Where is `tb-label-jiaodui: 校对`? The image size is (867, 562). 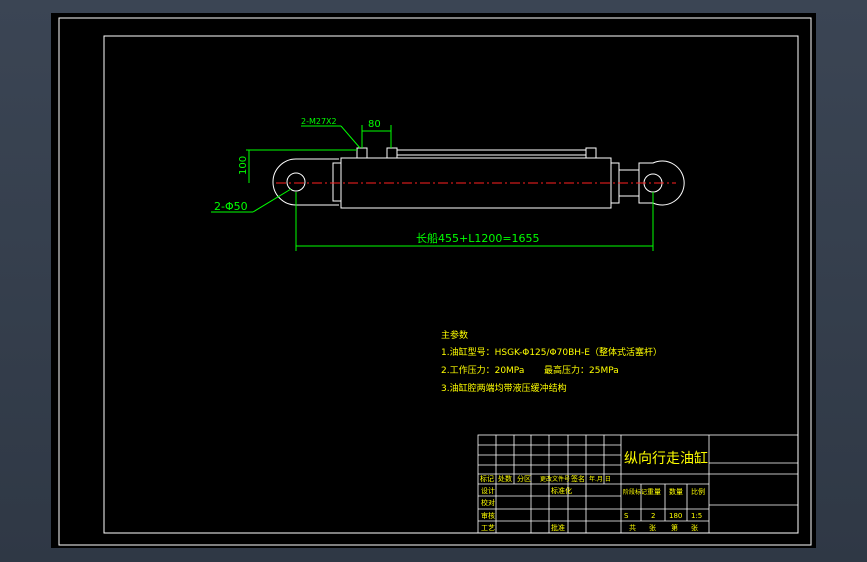
tb-label-jiaodui: 校对 is located at coordinates (488, 502).